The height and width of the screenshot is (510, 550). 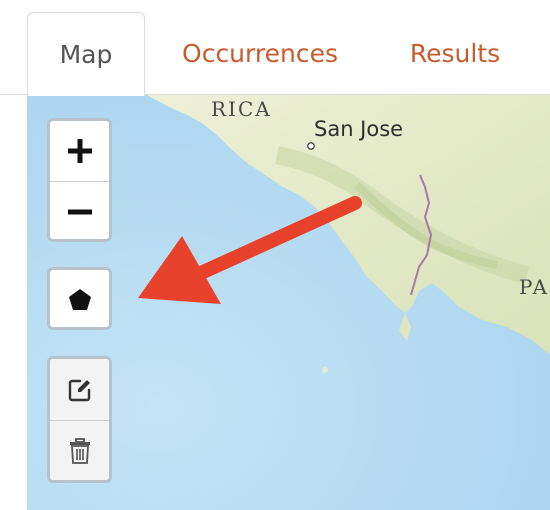 I want to click on zoom-control, so click(x=79, y=180).